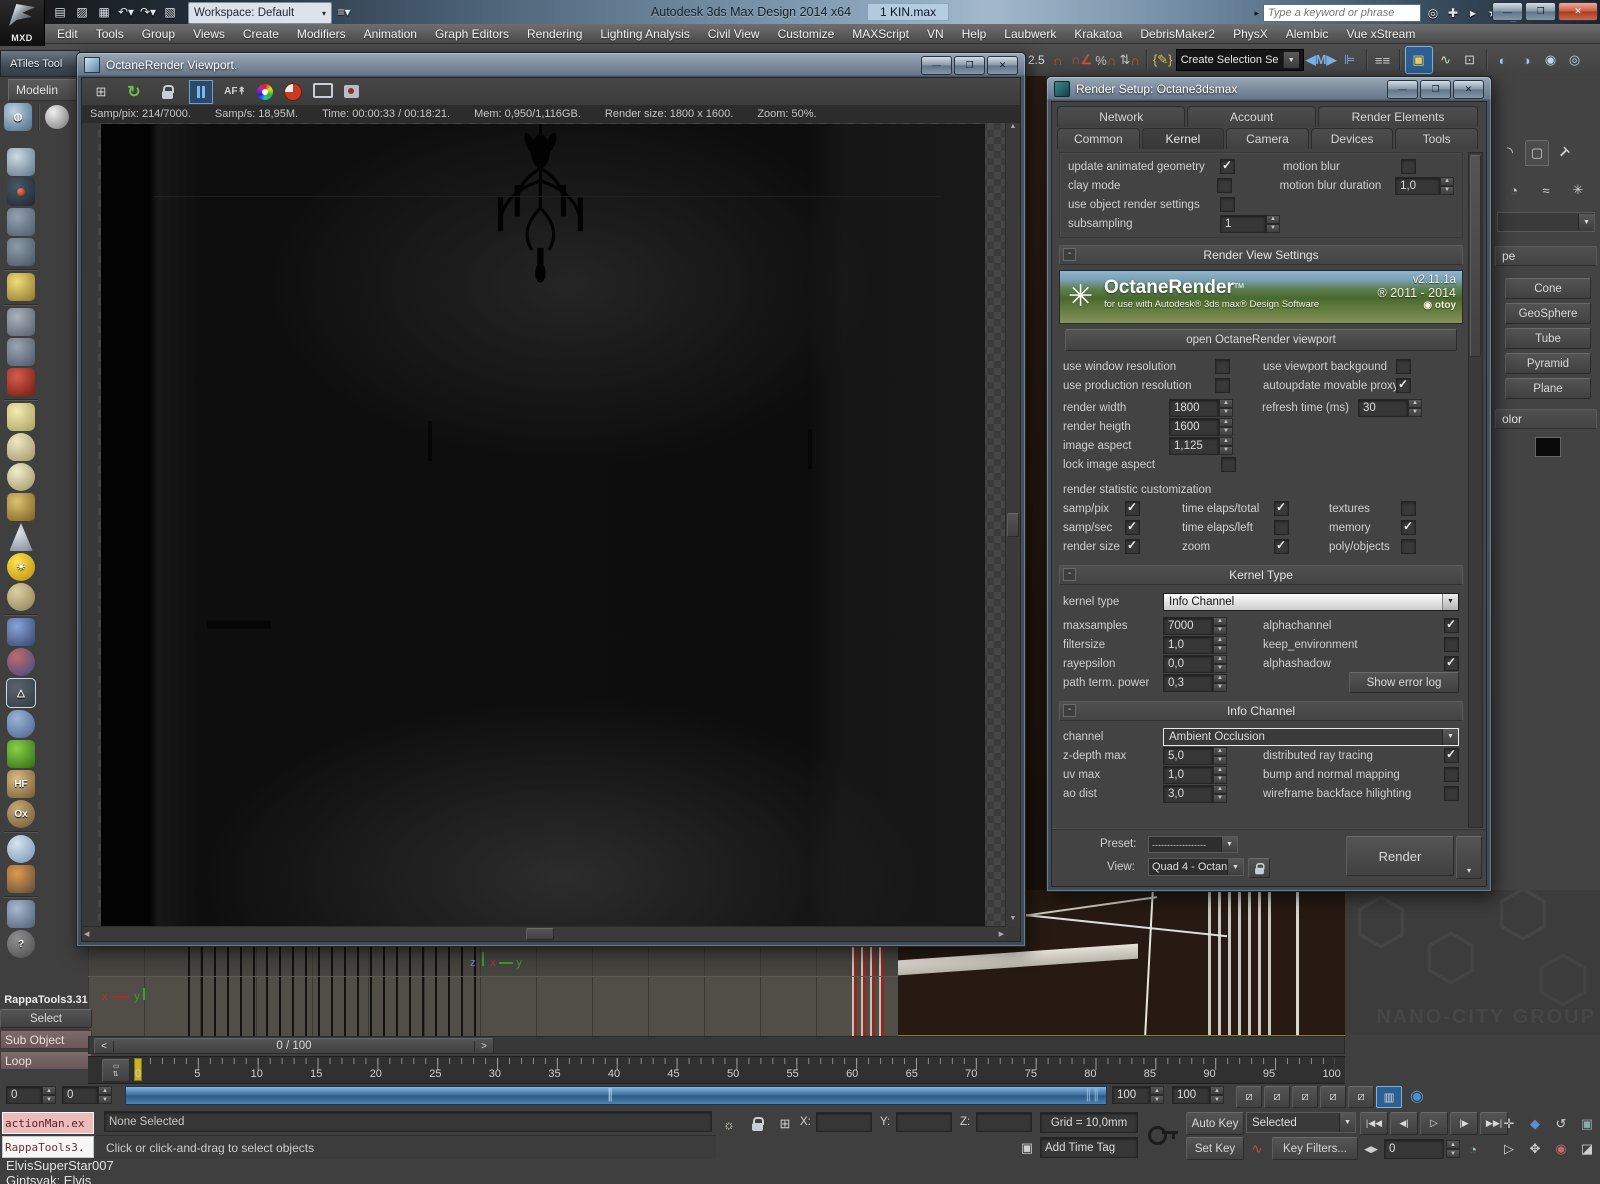  What do you see at coordinates (323, 90) in the screenshot?
I see `monitor-icon` at bounding box center [323, 90].